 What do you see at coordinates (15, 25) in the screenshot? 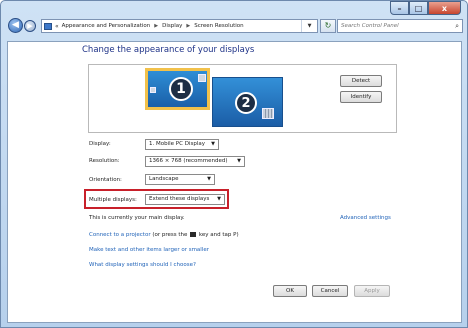
I see `back-button: ◀` at bounding box center [15, 25].